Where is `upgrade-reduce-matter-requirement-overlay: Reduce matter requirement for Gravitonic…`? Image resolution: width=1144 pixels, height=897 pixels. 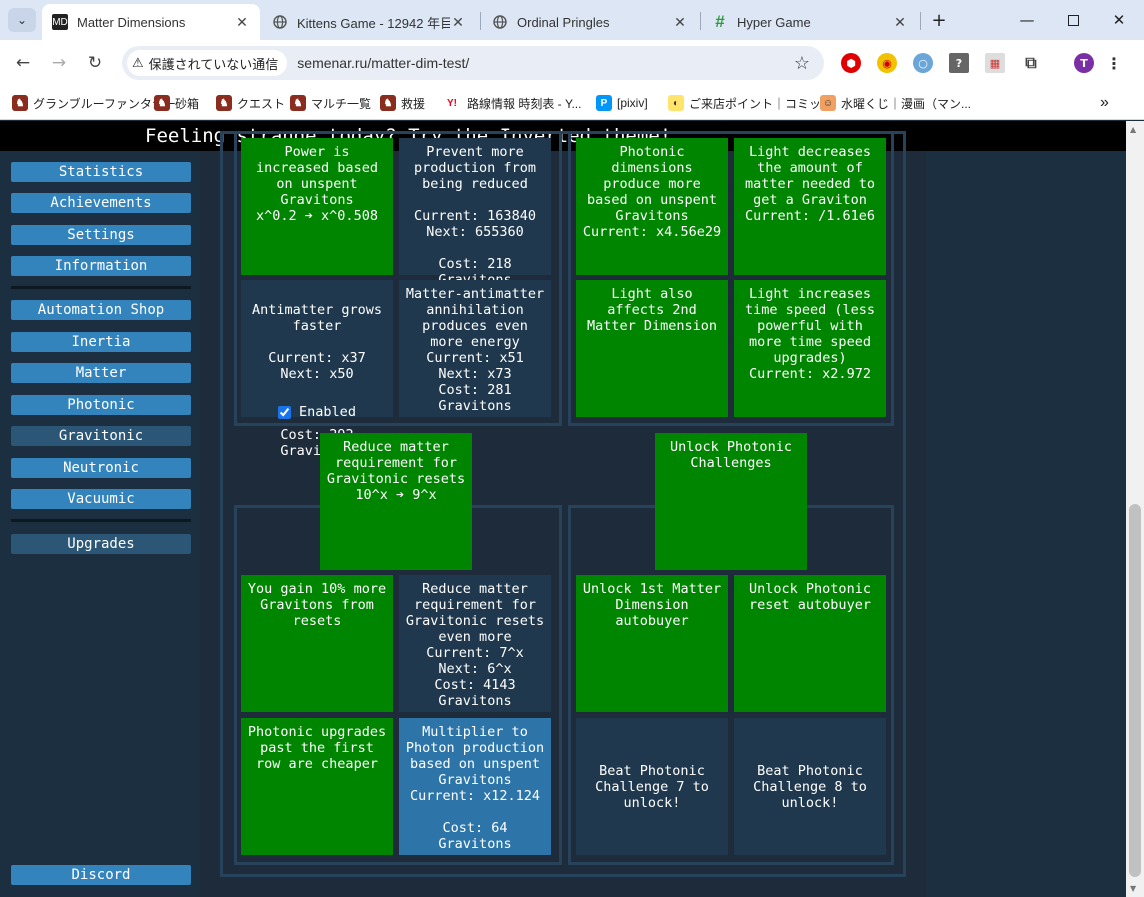
upgrade-reduce-matter-requirement-overlay: Reduce matter requirement for Gravitonic… is located at coordinates (396, 501).